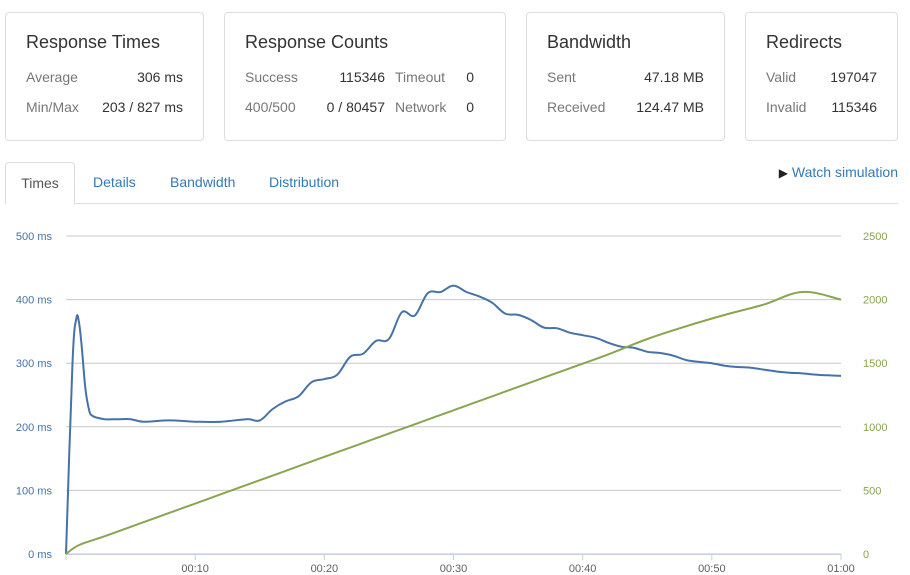 The image size is (910, 575). What do you see at coordinates (576, 107) in the screenshot?
I see `received-label: Received` at bounding box center [576, 107].